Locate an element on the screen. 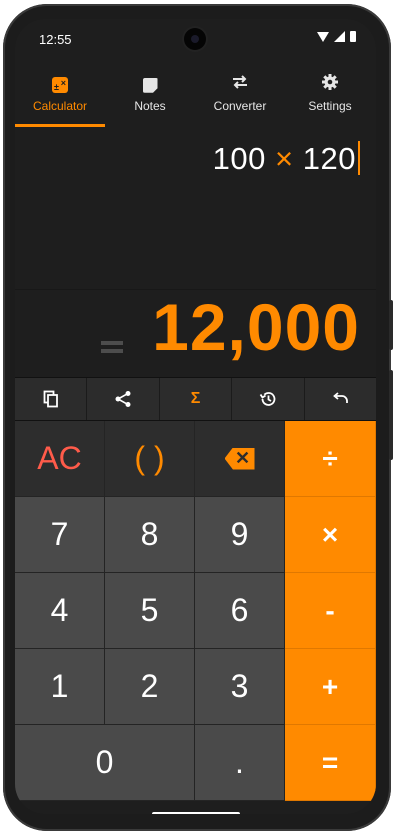 The image size is (395, 835). digit-4-button: 4 is located at coordinates (60, 611).